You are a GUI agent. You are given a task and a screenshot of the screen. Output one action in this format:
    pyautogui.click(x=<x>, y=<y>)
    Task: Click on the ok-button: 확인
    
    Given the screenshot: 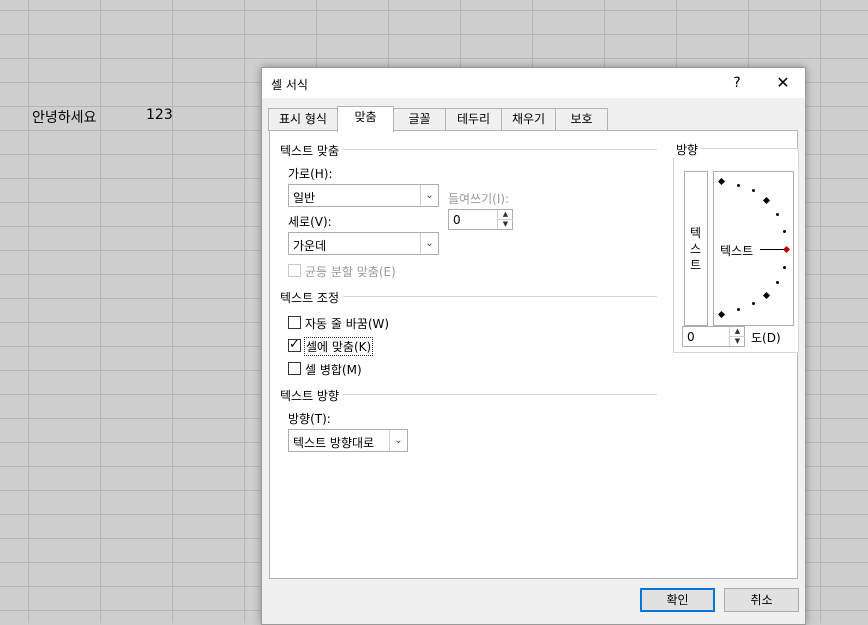 What is the action you would take?
    pyautogui.click(x=677, y=600)
    